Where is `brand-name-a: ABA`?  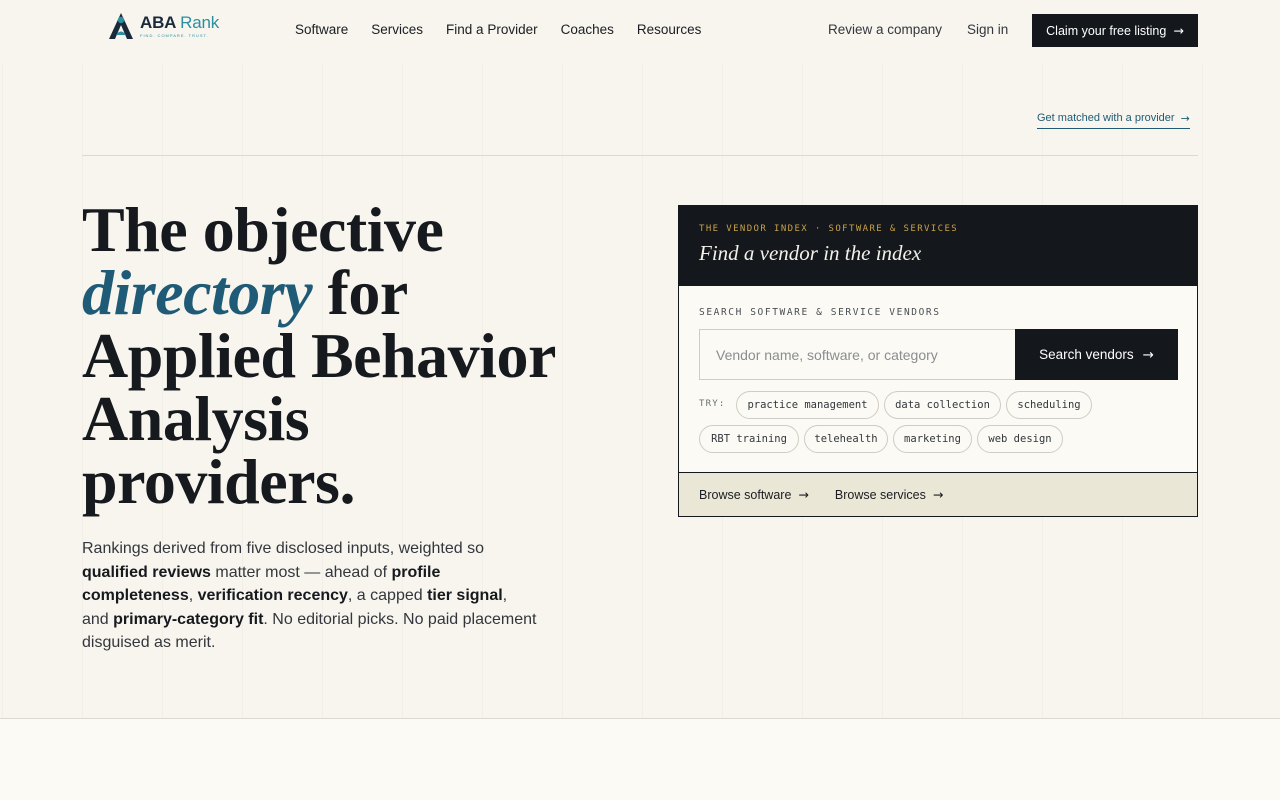 brand-name-a: ABA is located at coordinates (158, 22).